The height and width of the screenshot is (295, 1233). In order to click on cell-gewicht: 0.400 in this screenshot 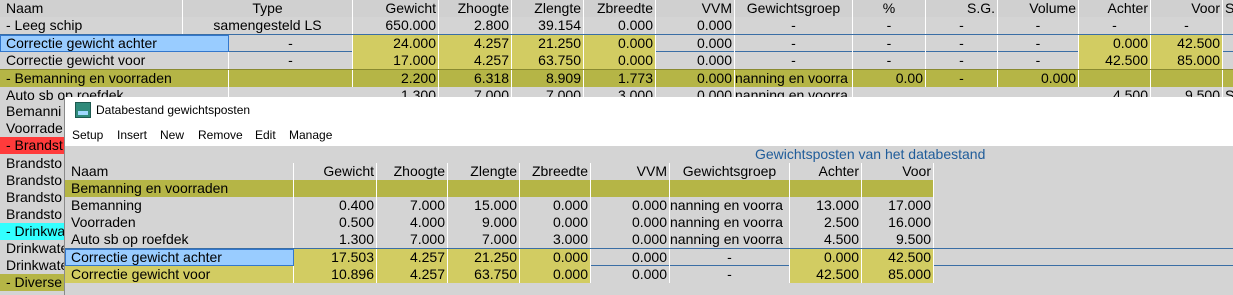, I will do `click(335, 205)`.